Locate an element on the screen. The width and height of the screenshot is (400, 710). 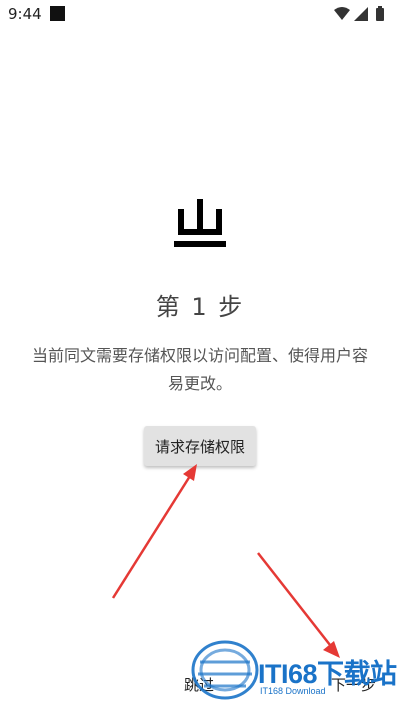
signal-icon is located at coordinates (361, 14).